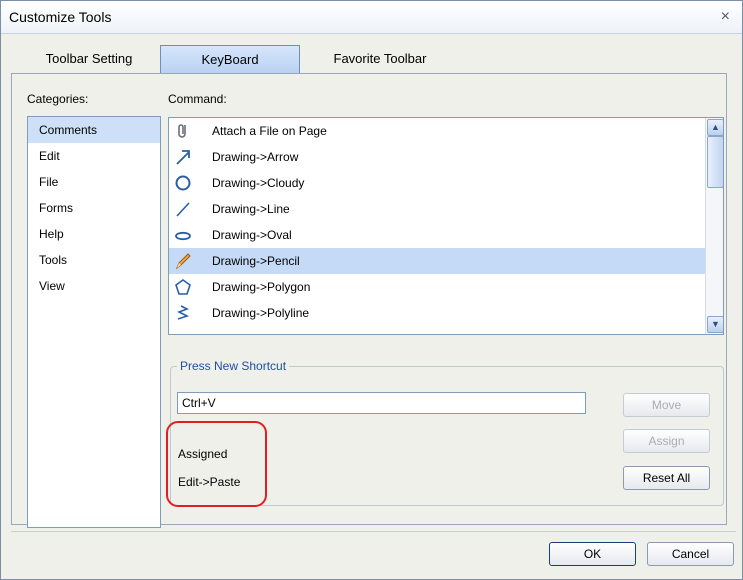 The image size is (743, 580). I want to click on ok-button: OK, so click(592, 554).